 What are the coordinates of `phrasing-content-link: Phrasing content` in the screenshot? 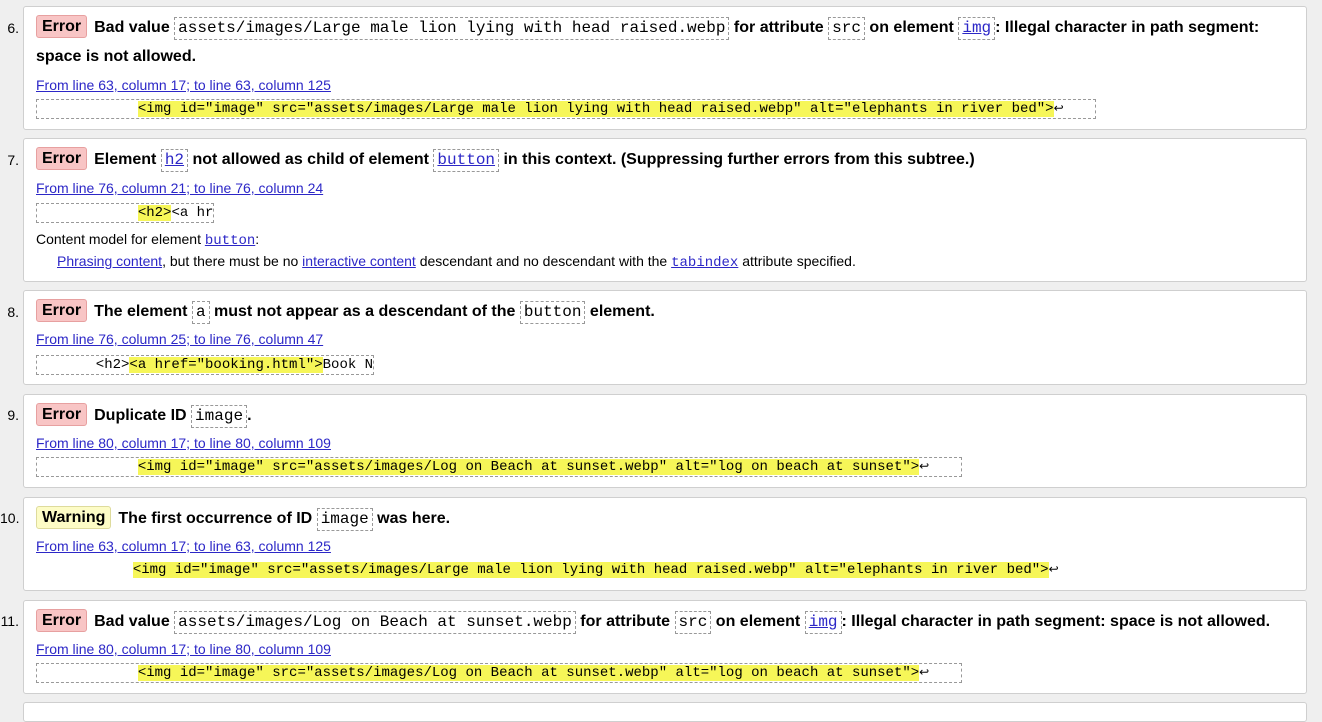 It's located at (109, 261).